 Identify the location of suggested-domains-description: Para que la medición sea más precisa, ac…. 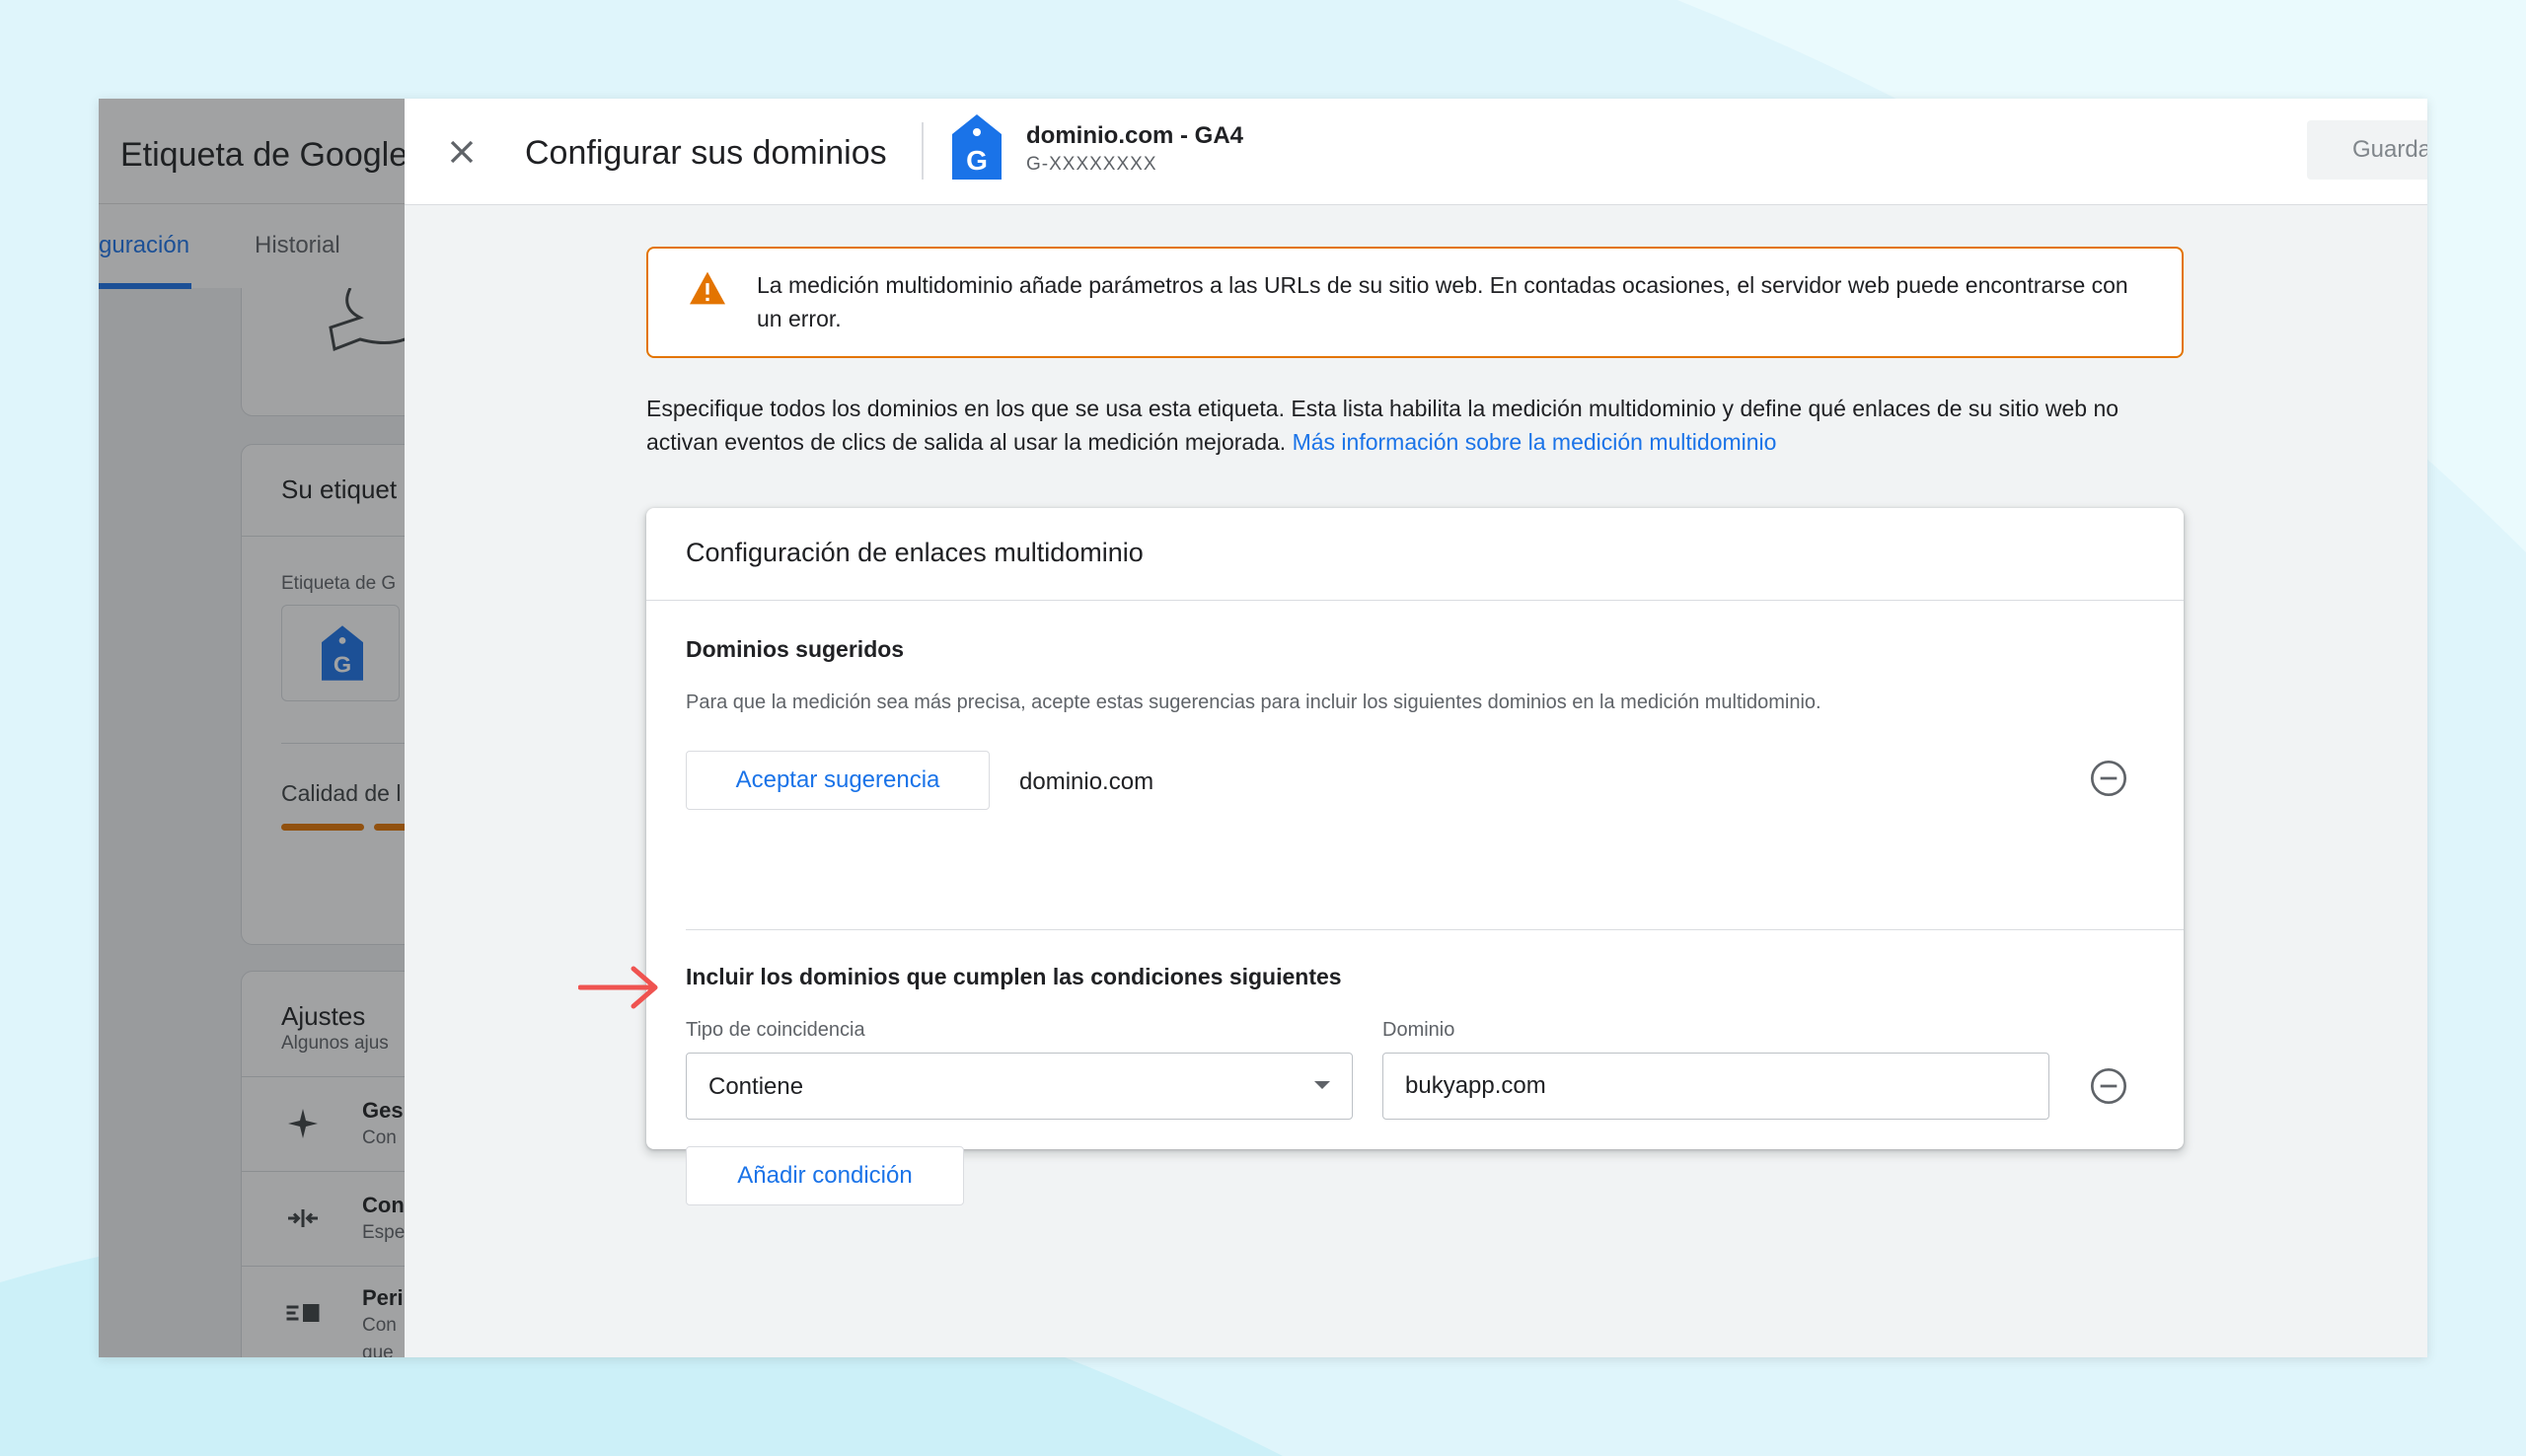
(1253, 702).